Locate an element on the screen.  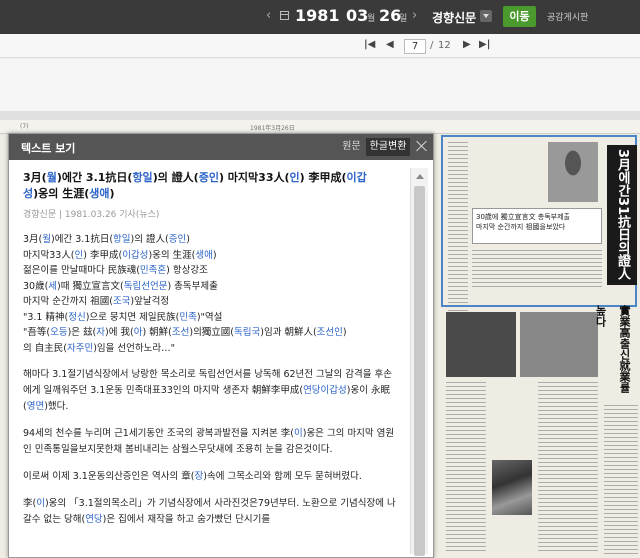
next-date-icon: › is located at coordinates (414, 15).